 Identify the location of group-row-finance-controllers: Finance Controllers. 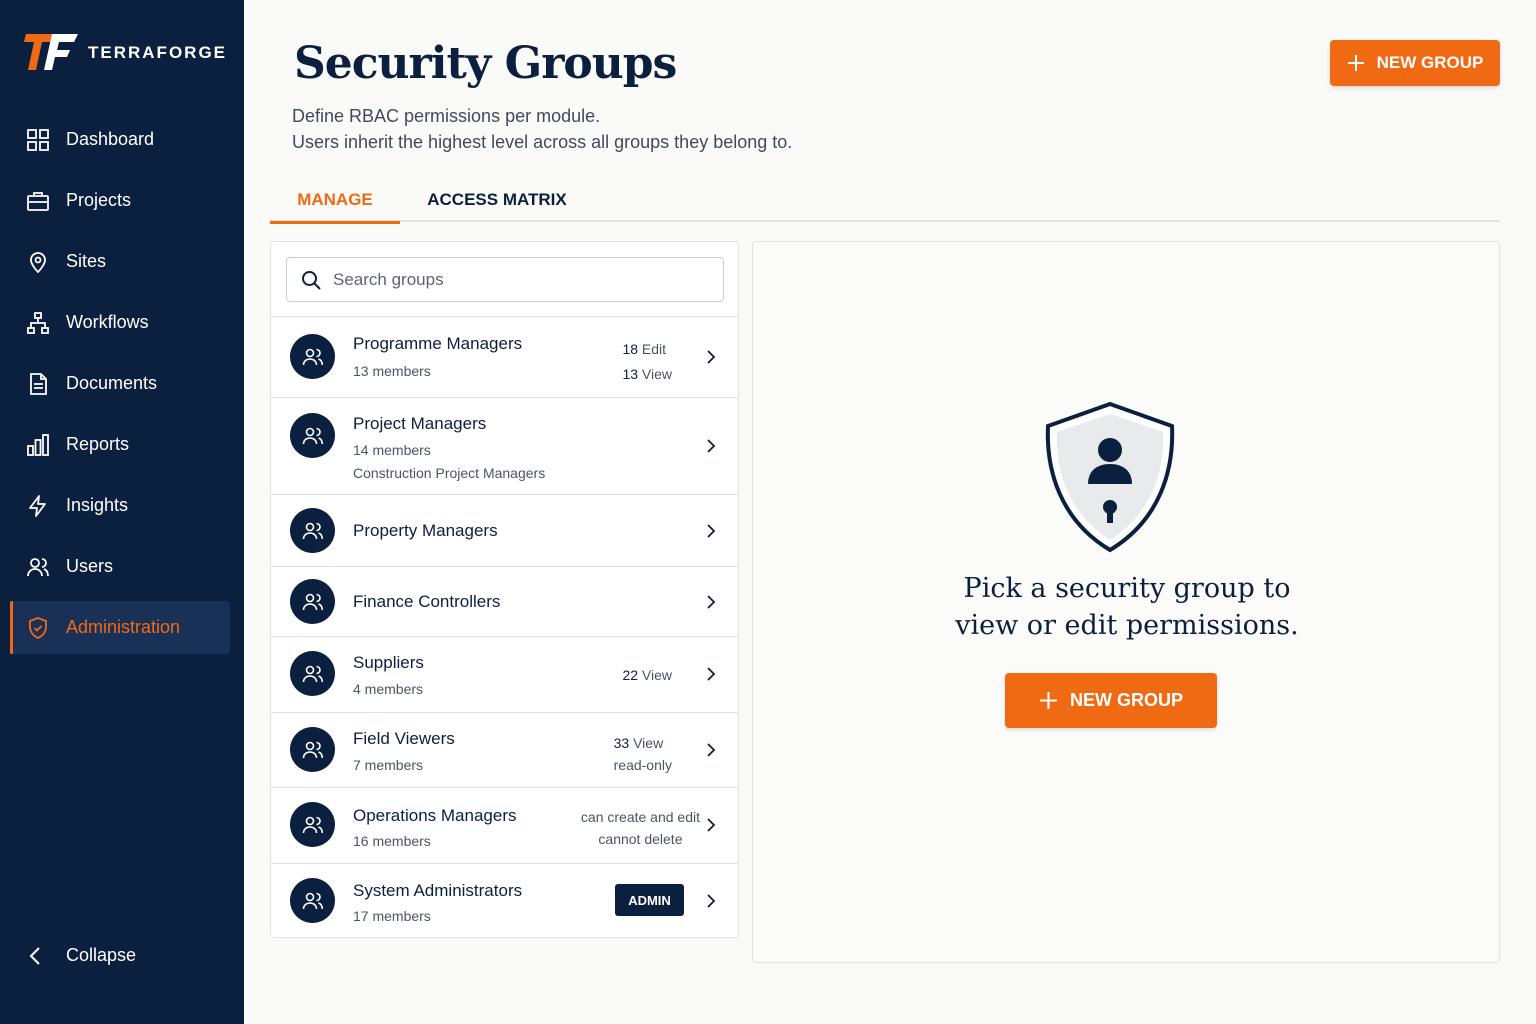
(504, 601).